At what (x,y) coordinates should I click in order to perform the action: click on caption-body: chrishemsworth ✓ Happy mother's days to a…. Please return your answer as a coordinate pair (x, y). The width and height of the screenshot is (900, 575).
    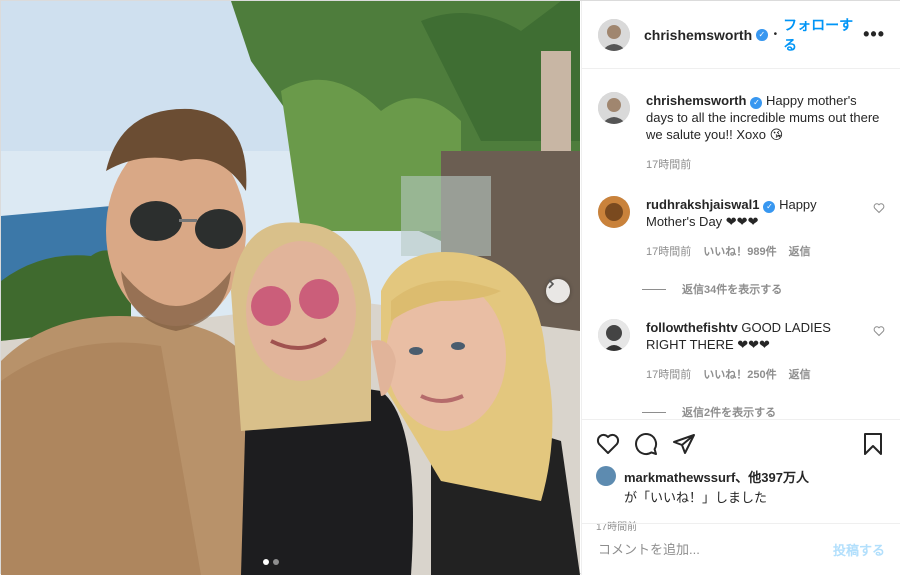
    Looking at the image, I should click on (765, 133).